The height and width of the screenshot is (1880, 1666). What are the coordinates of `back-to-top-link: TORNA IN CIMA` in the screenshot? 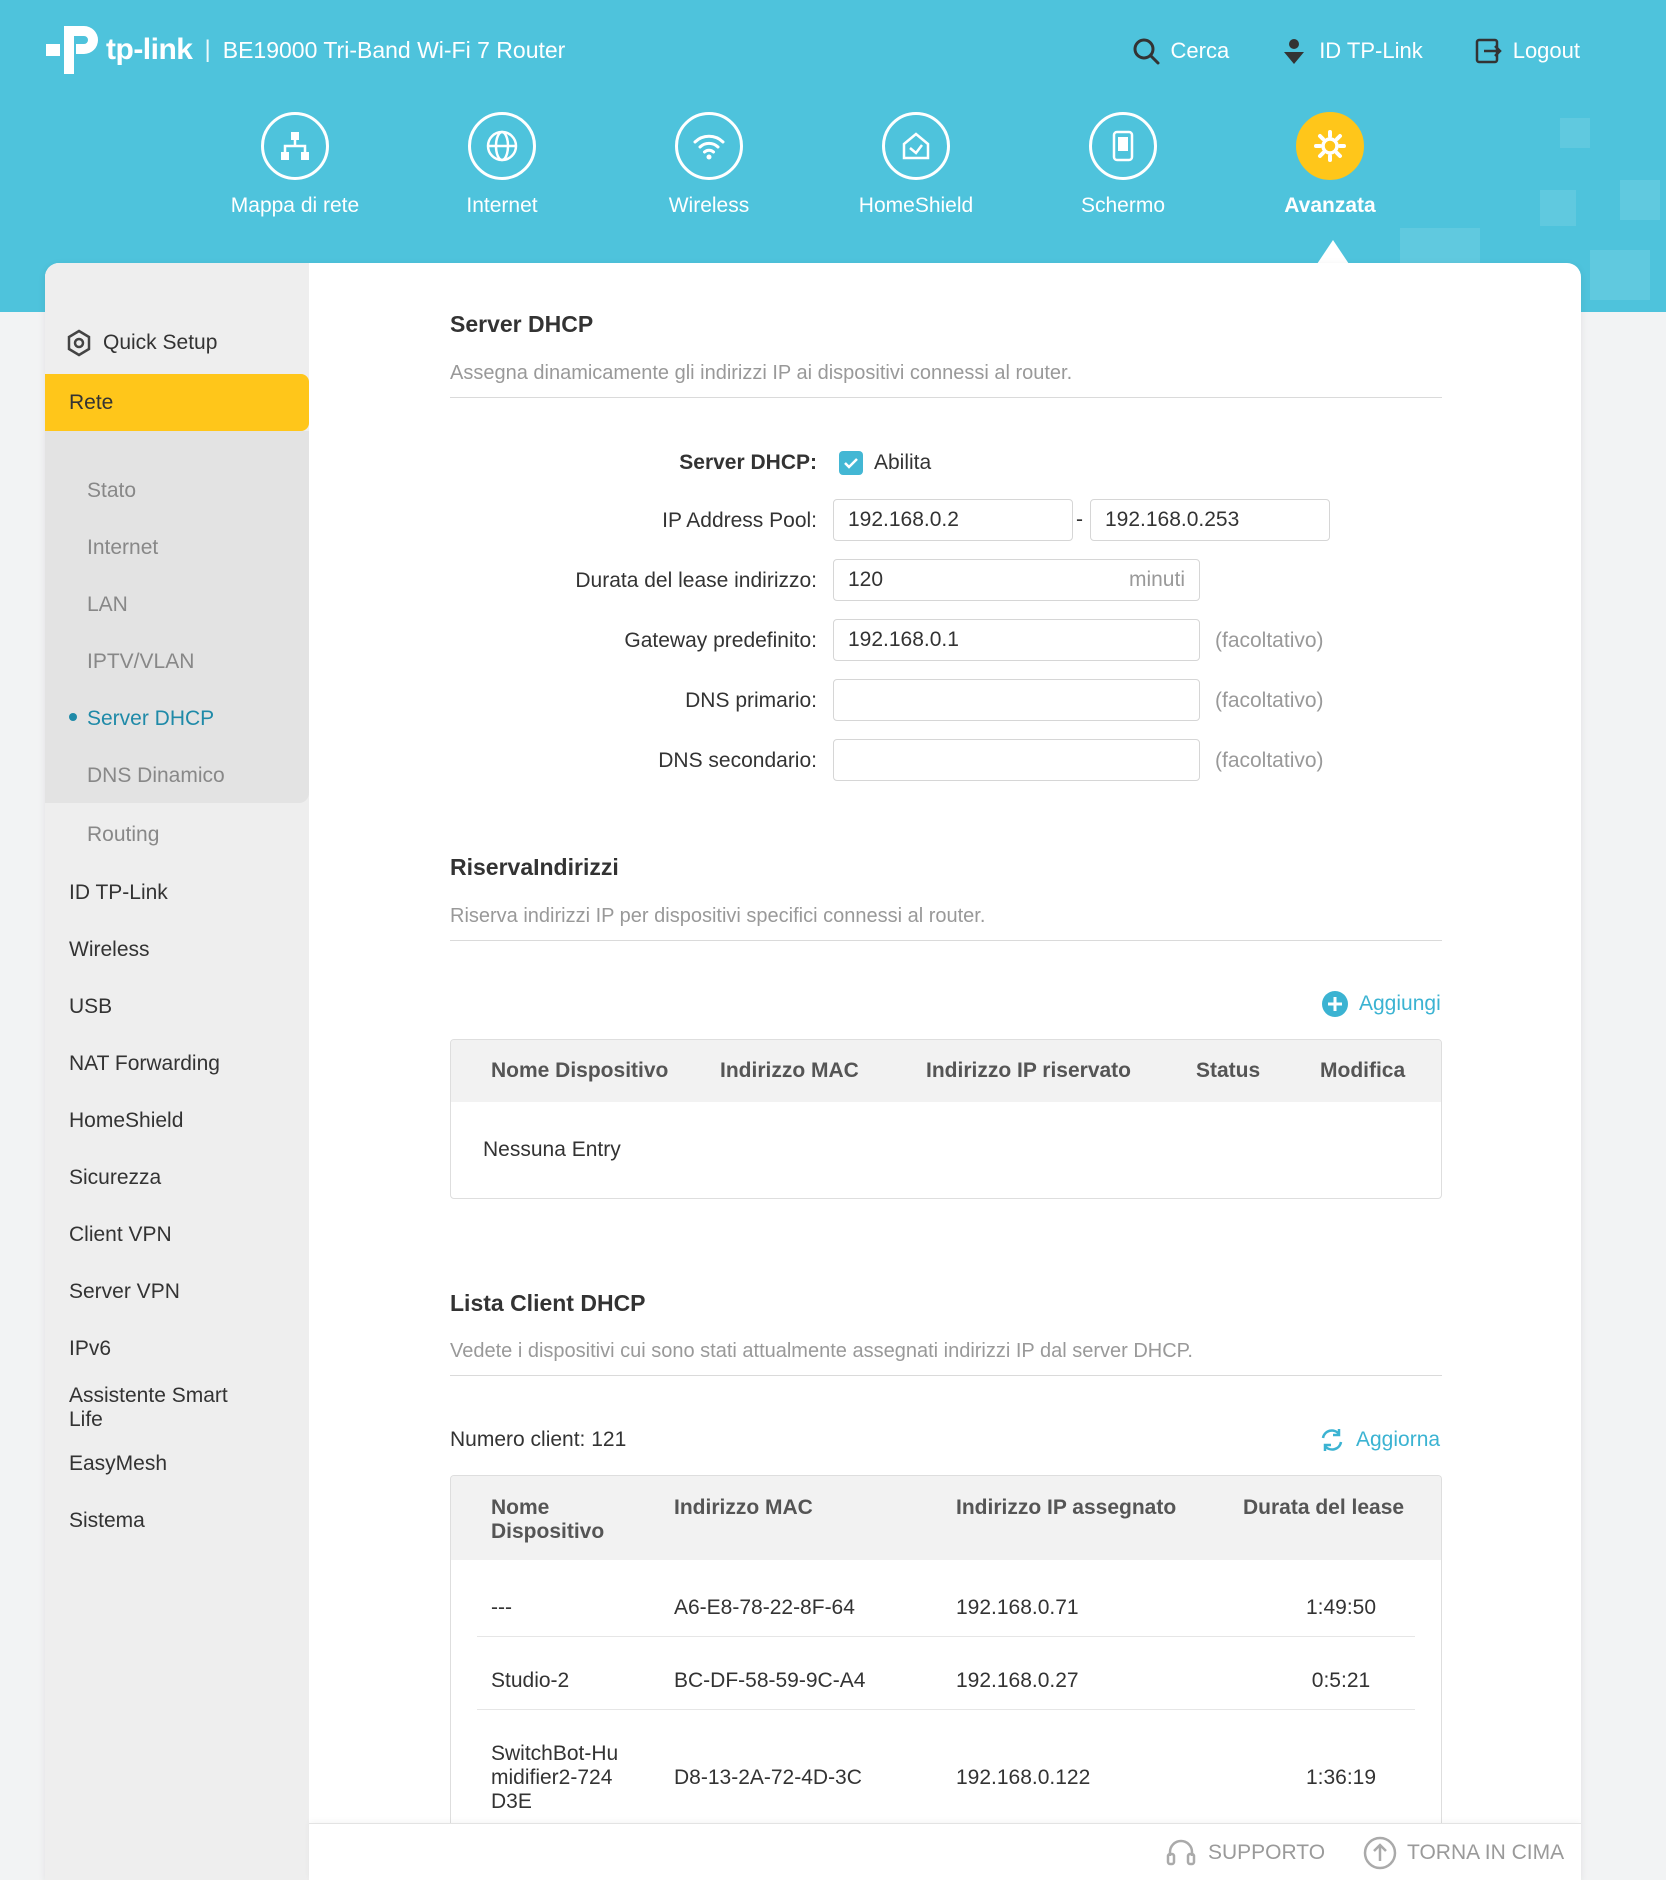 It's located at (1463, 1853).